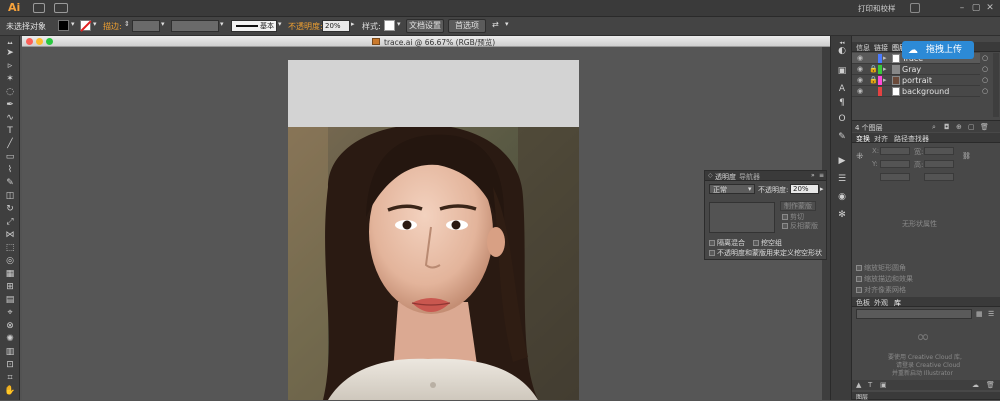  What do you see at coordinates (813, 175) in the screenshot?
I see `collapse-icon: »` at bounding box center [813, 175].